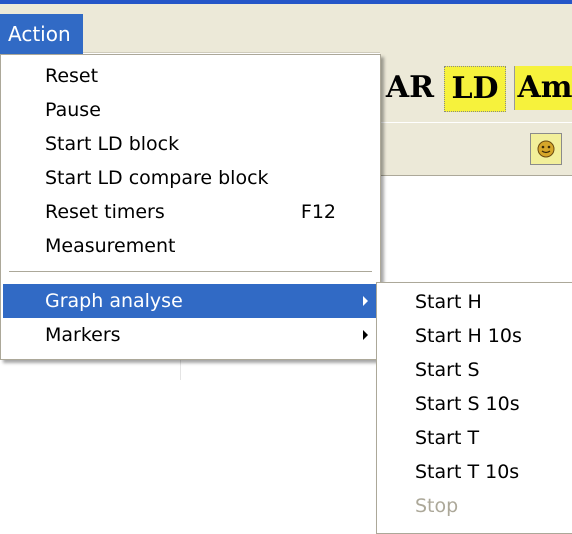 Image resolution: width=572 pixels, height=534 pixels. I want to click on submenu-item-label: Start H, so click(448, 302).